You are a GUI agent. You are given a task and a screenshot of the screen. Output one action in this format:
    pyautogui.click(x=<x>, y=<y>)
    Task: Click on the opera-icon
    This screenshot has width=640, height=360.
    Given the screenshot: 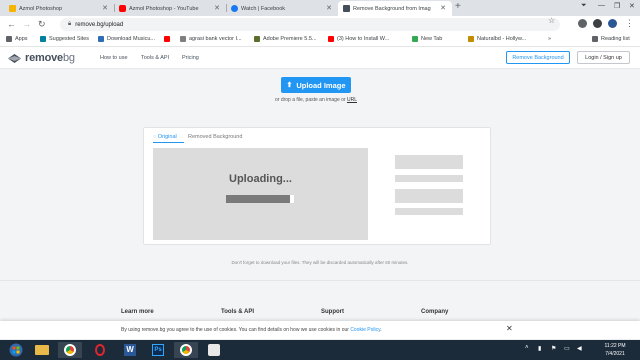 What is the action you would take?
    pyautogui.click(x=100, y=350)
    